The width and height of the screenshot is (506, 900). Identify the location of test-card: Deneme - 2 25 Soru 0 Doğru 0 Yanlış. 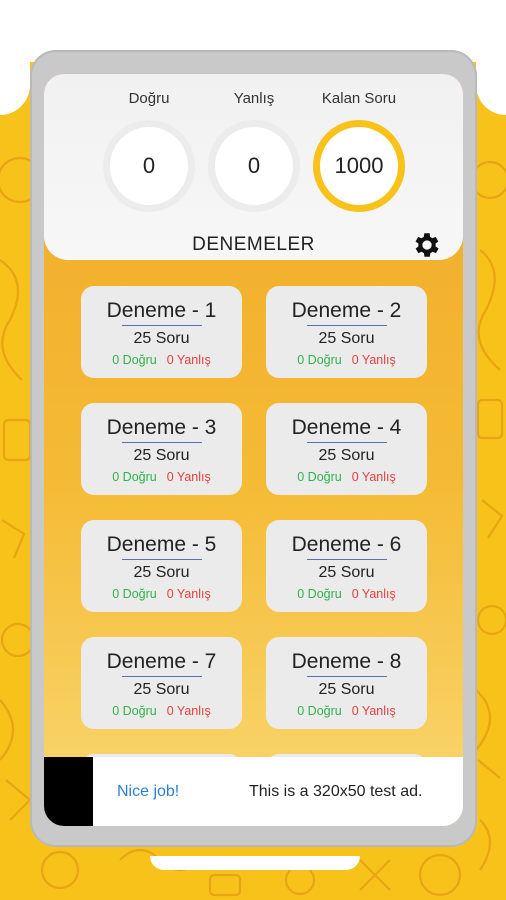
(346, 332).